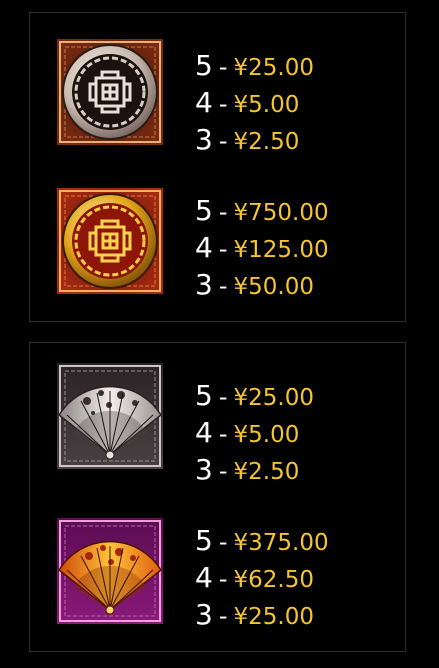 This screenshot has height=668, width=439. I want to click on payout-amount: ¥375.00, so click(281, 543).